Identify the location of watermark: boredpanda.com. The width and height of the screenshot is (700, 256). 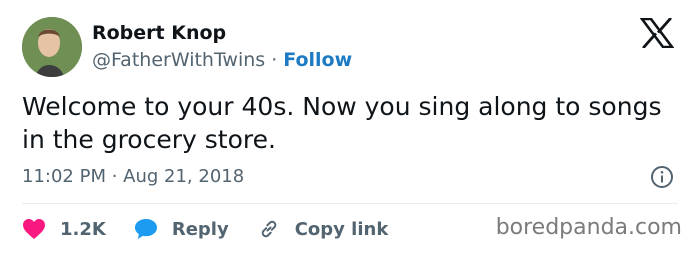
(588, 227).